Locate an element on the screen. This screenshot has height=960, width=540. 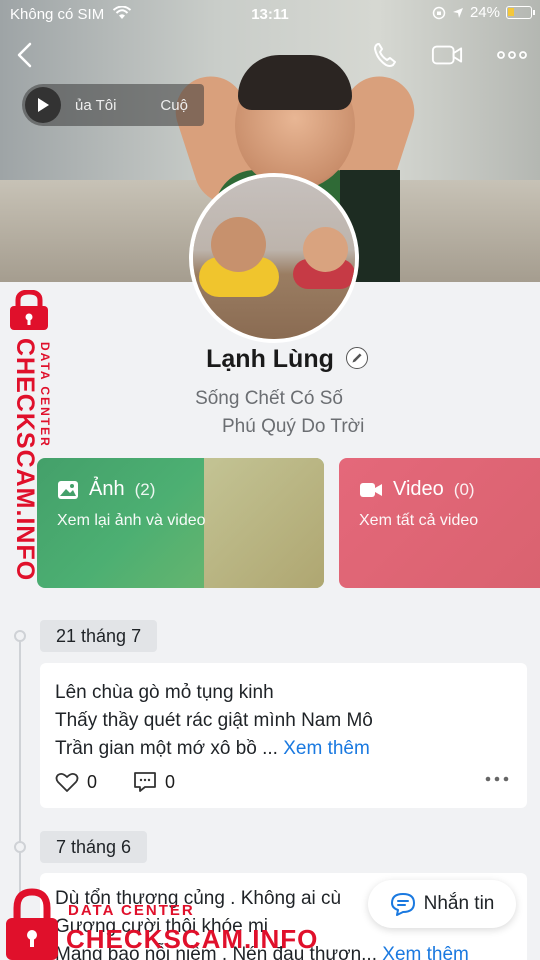
post-date-chip: 7 tháng 6 is located at coordinates (94, 847).